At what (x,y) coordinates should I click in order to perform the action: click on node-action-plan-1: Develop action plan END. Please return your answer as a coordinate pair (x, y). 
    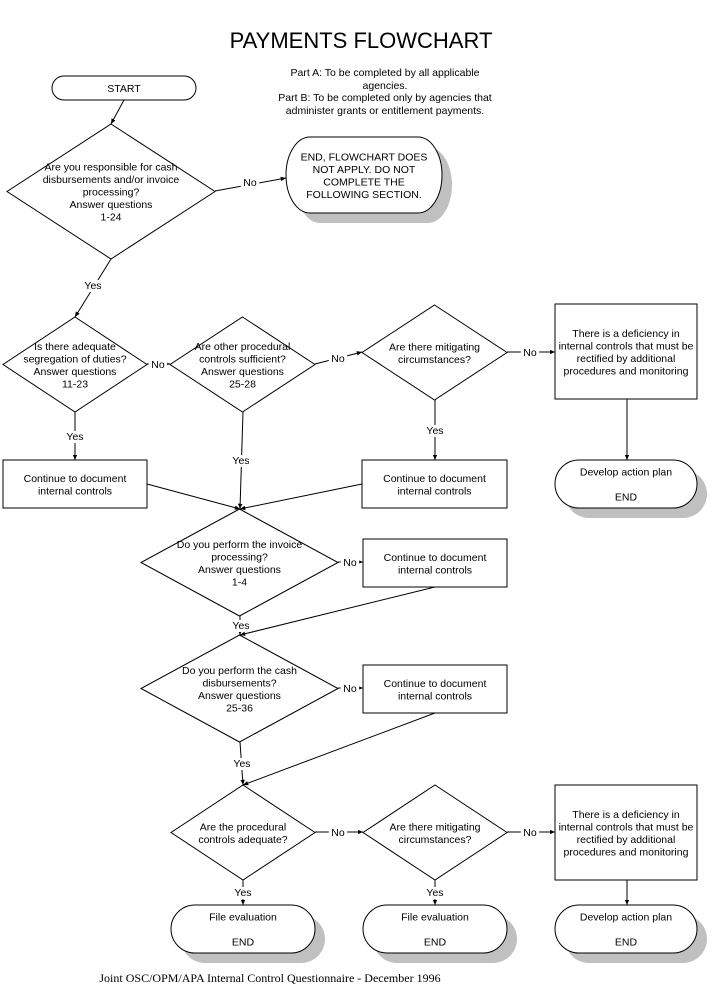
    Looking at the image, I should click on (630, 488).